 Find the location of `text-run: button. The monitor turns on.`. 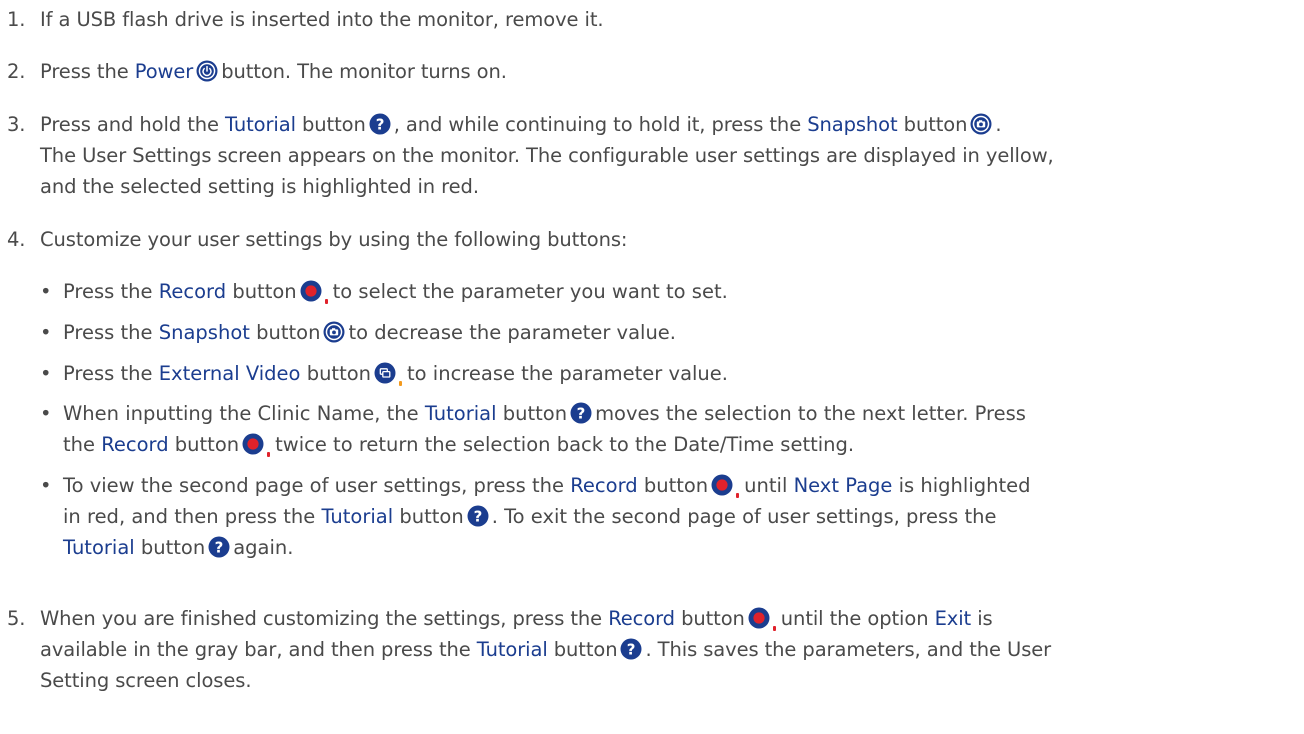

text-run: button. The monitor turns on. is located at coordinates (364, 71).